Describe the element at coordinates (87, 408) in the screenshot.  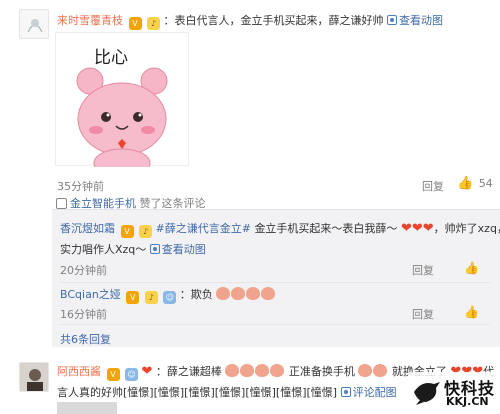
I see `comment-image-thumb` at that location.